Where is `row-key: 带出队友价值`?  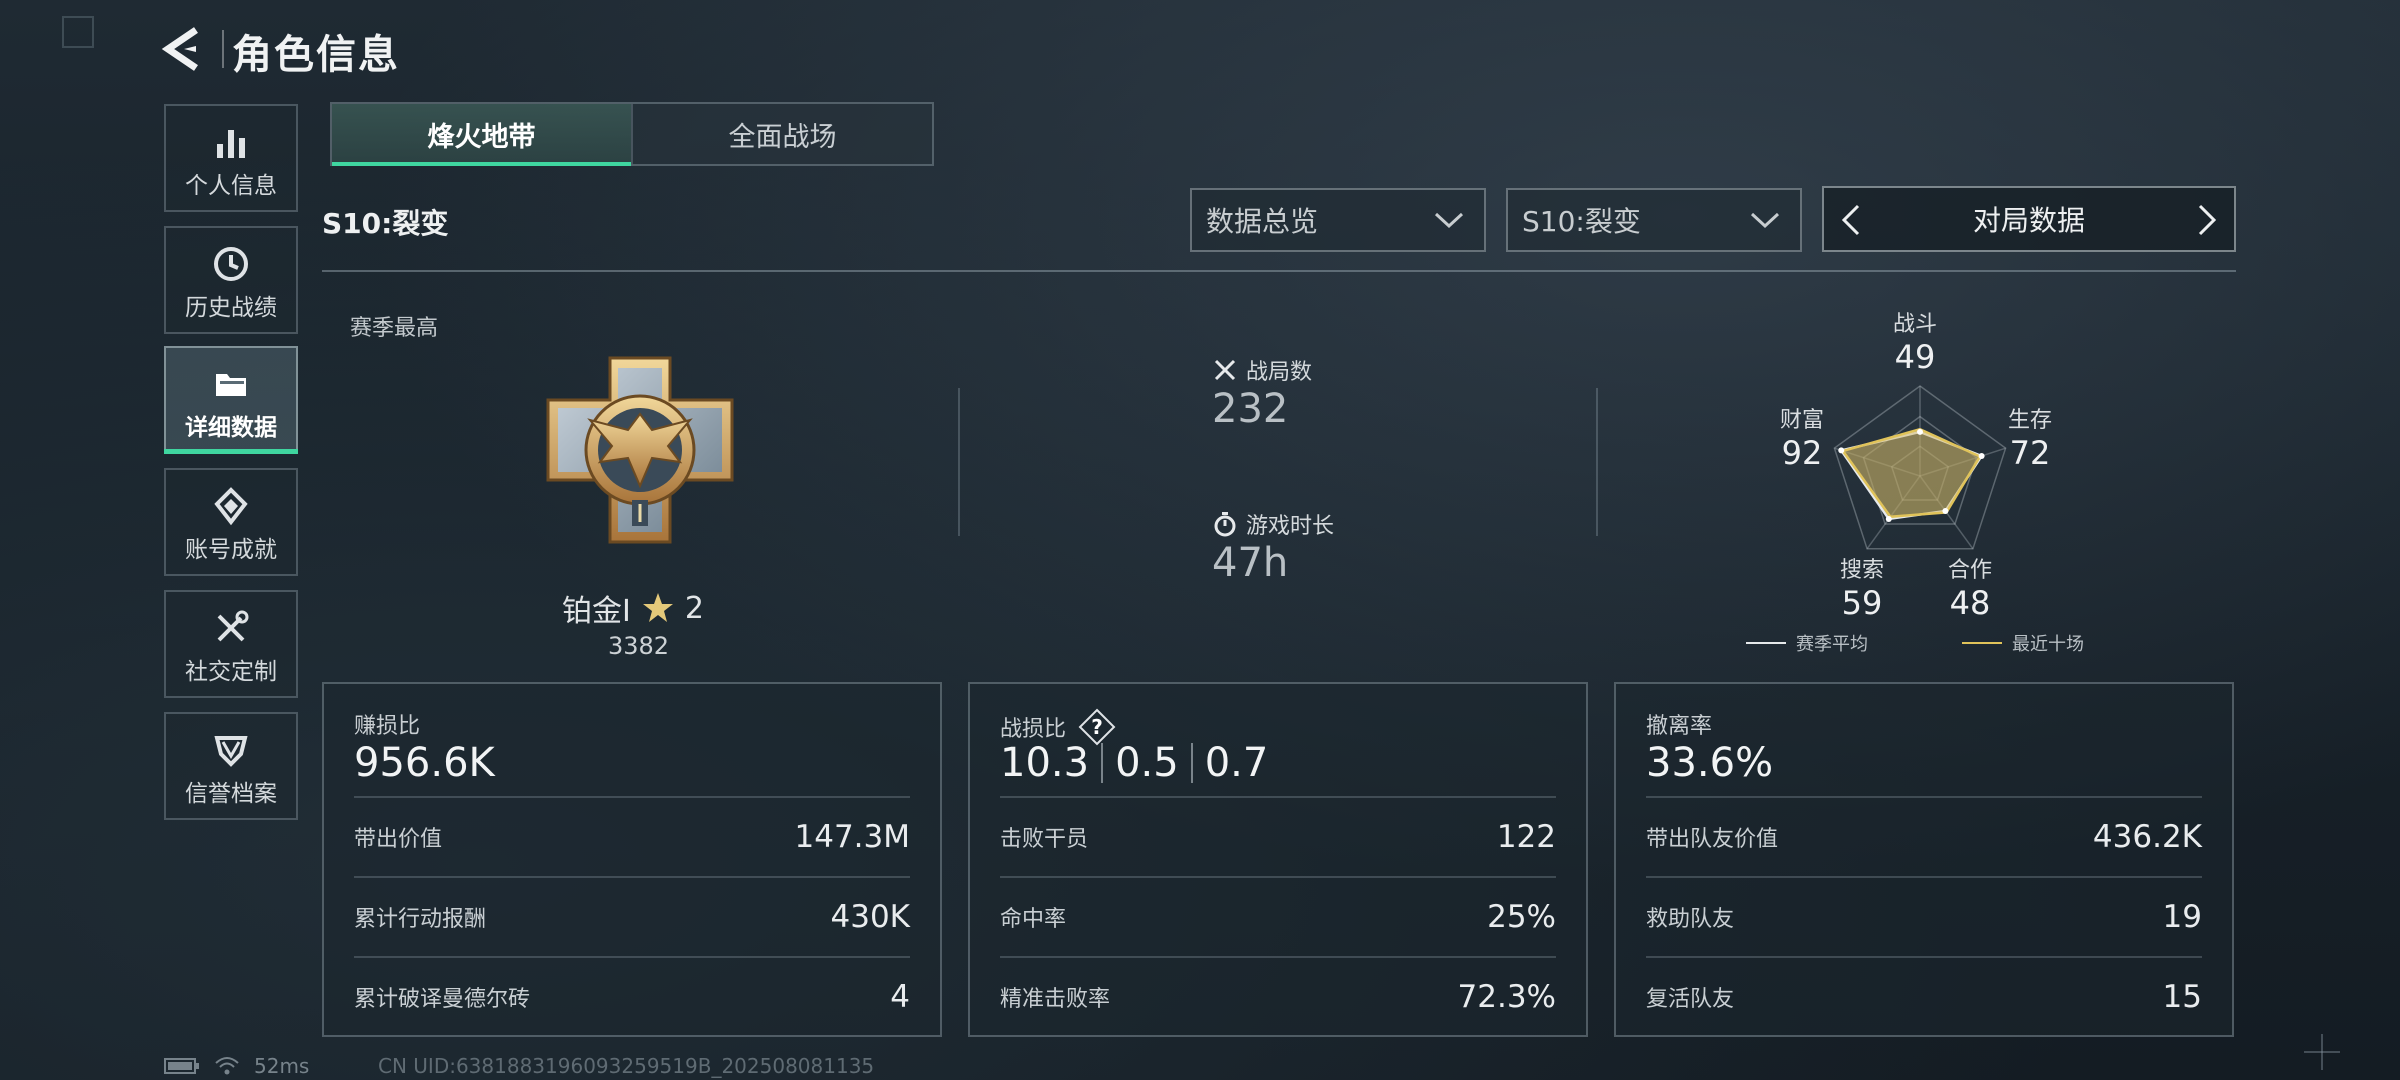
row-key: 带出队友价值 is located at coordinates (1712, 839).